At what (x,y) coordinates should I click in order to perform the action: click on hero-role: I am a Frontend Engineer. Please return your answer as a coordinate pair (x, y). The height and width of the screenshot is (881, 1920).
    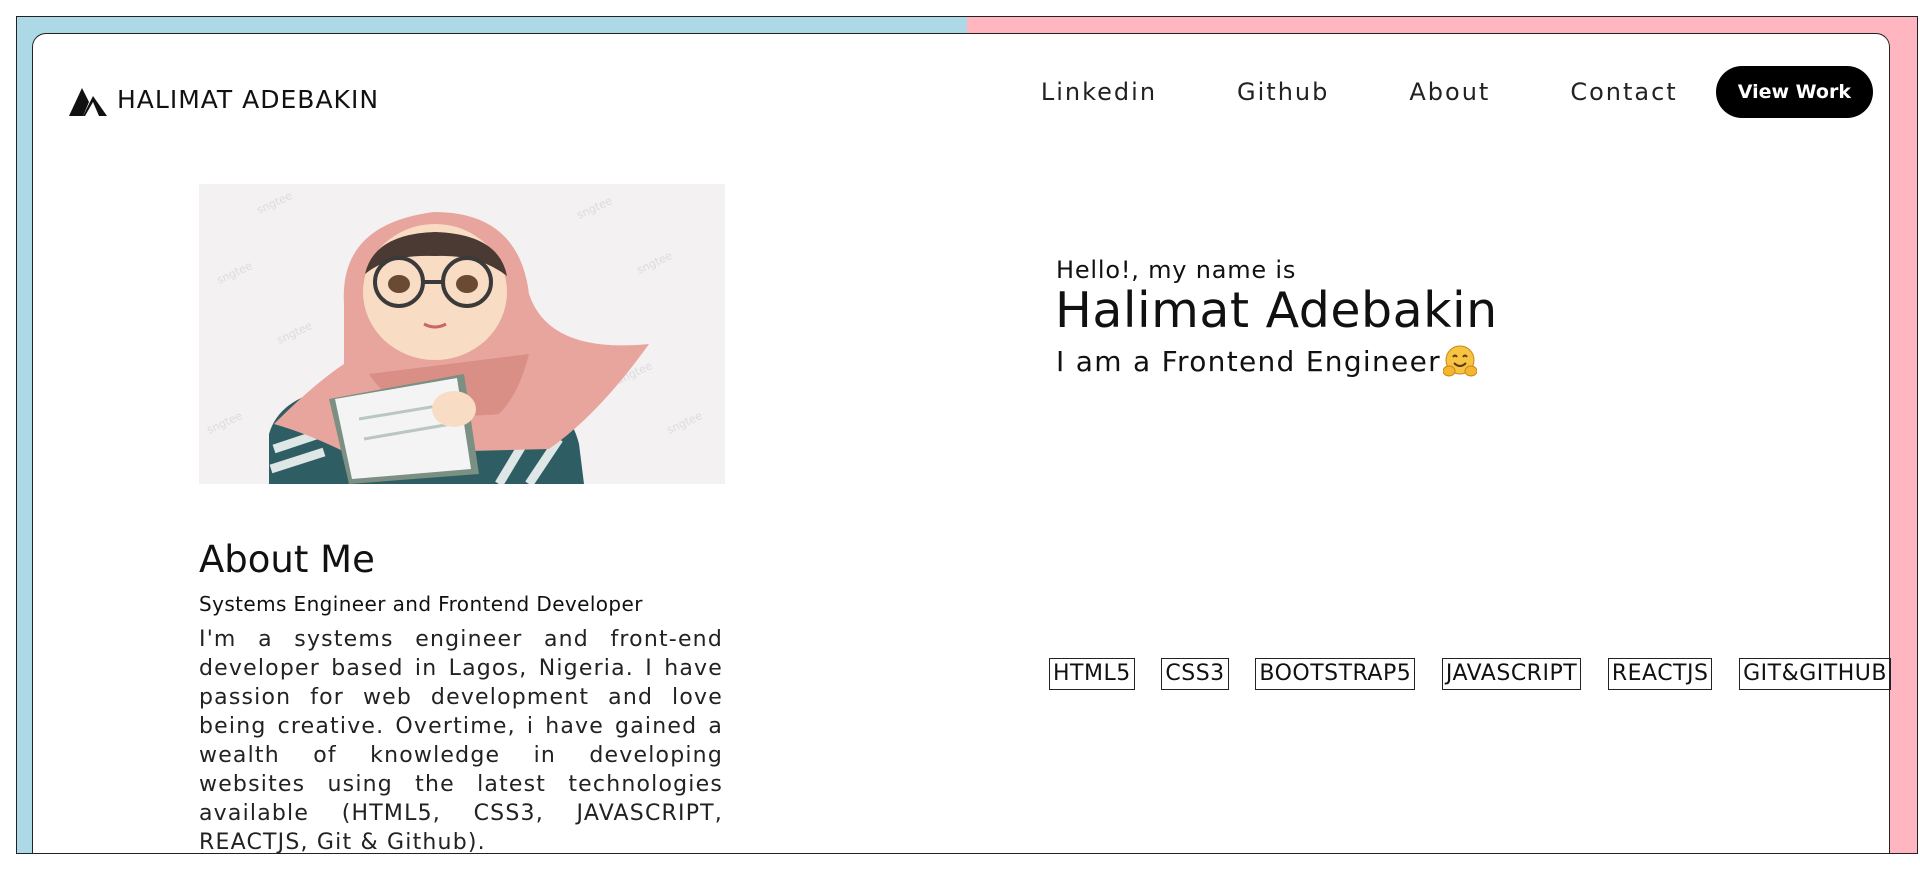
    Looking at the image, I should click on (1266, 361).